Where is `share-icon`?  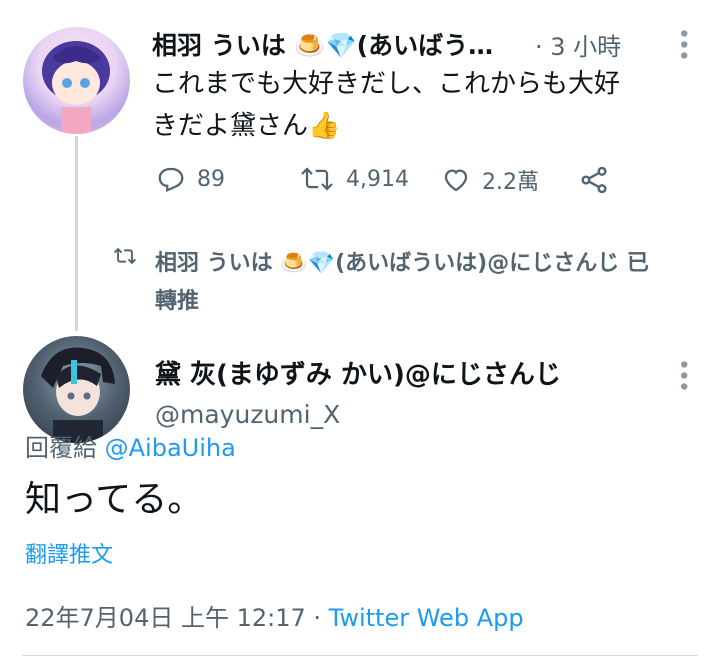 share-icon is located at coordinates (594, 180).